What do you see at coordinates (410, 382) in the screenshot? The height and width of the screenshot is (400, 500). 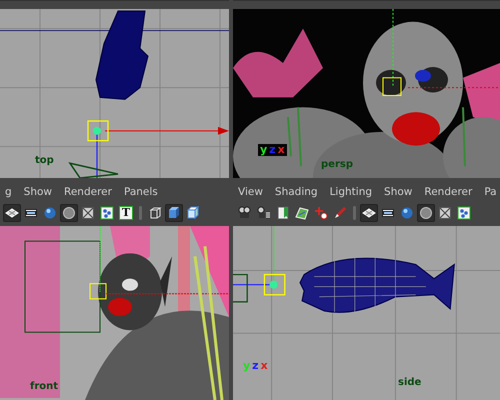 I see `viewport-label: side` at bounding box center [410, 382].